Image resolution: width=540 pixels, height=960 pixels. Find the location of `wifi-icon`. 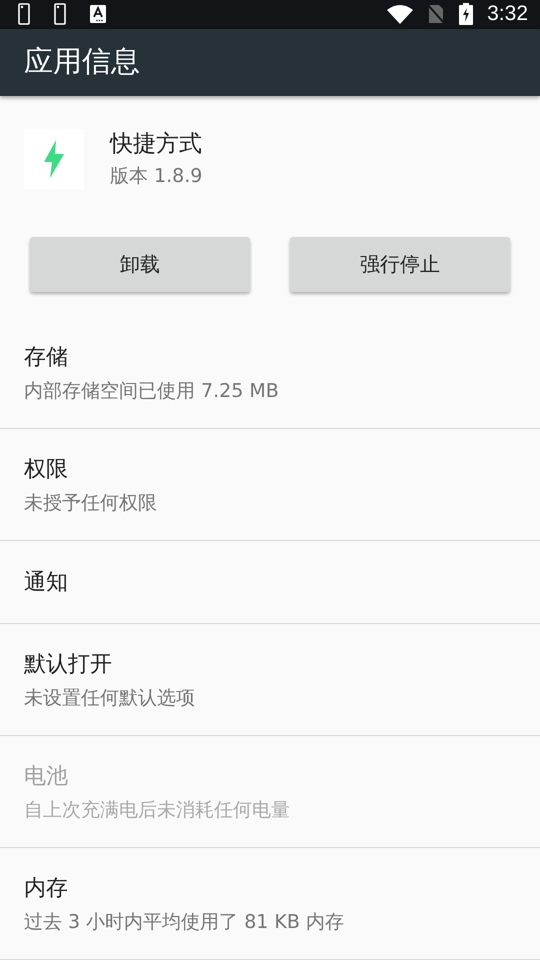

wifi-icon is located at coordinates (400, 14).